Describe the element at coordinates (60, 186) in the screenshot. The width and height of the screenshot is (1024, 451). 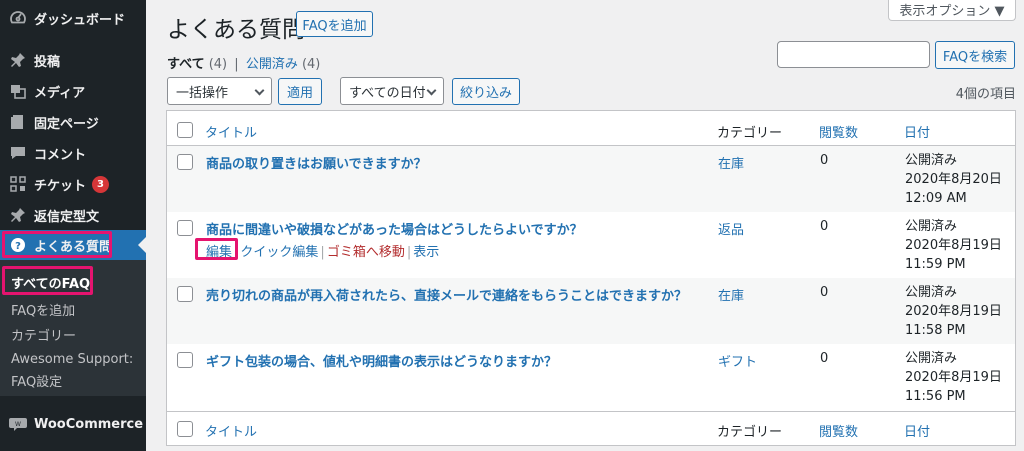
I see `menu-label: チケット` at that location.